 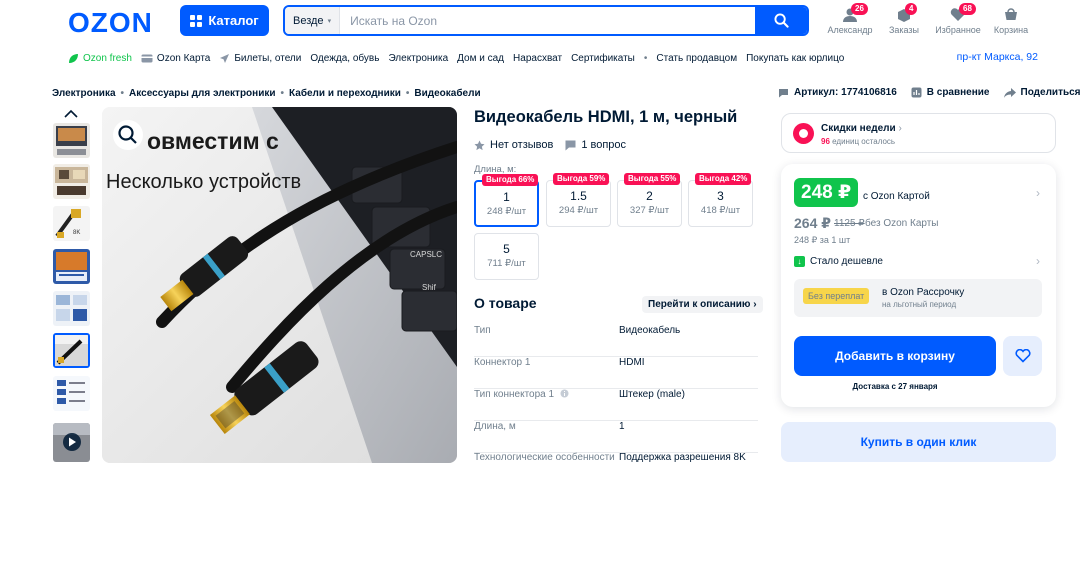 What do you see at coordinates (480, 58) in the screenshot?
I see `subnav-item-home: Дом и сад` at bounding box center [480, 58].